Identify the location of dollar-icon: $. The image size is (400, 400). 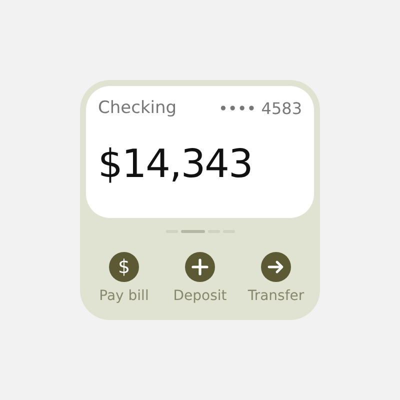
(124, 267).